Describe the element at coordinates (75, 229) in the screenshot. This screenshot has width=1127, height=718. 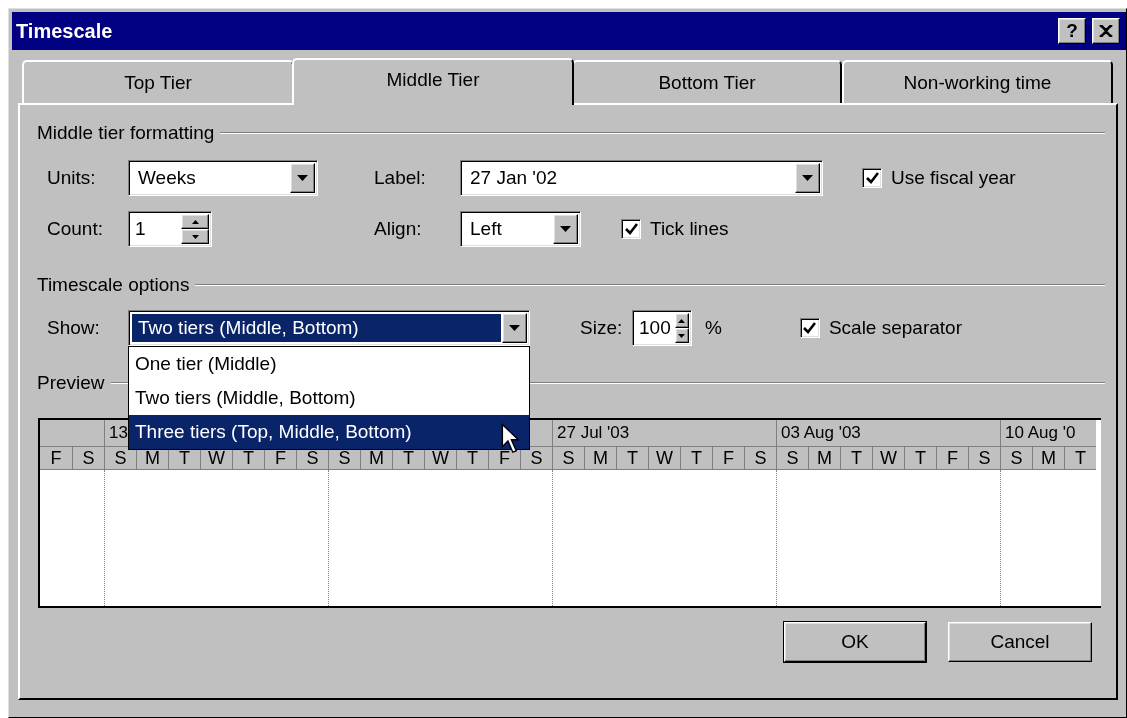
I see `field-label: Count:` at that location.